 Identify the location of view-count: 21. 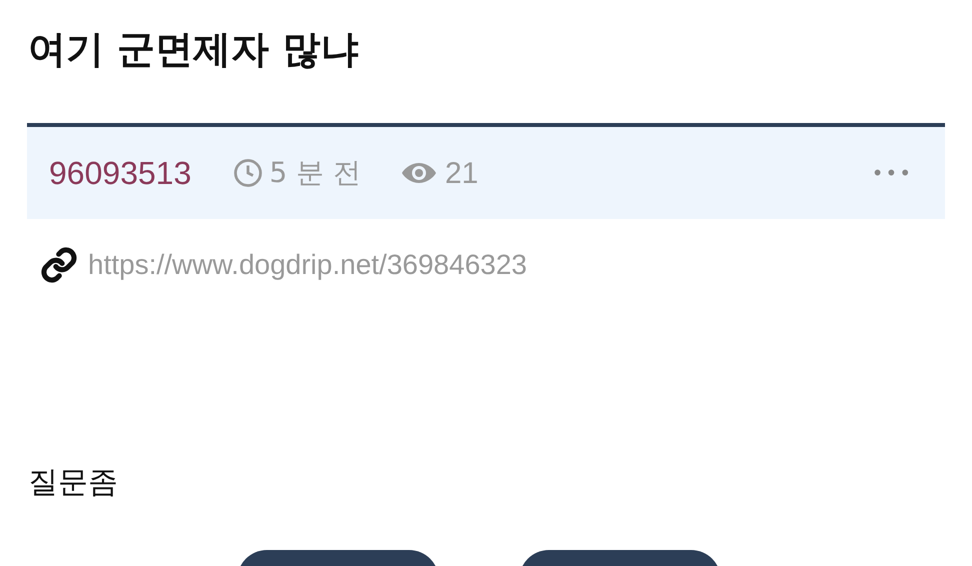
(461, 174).